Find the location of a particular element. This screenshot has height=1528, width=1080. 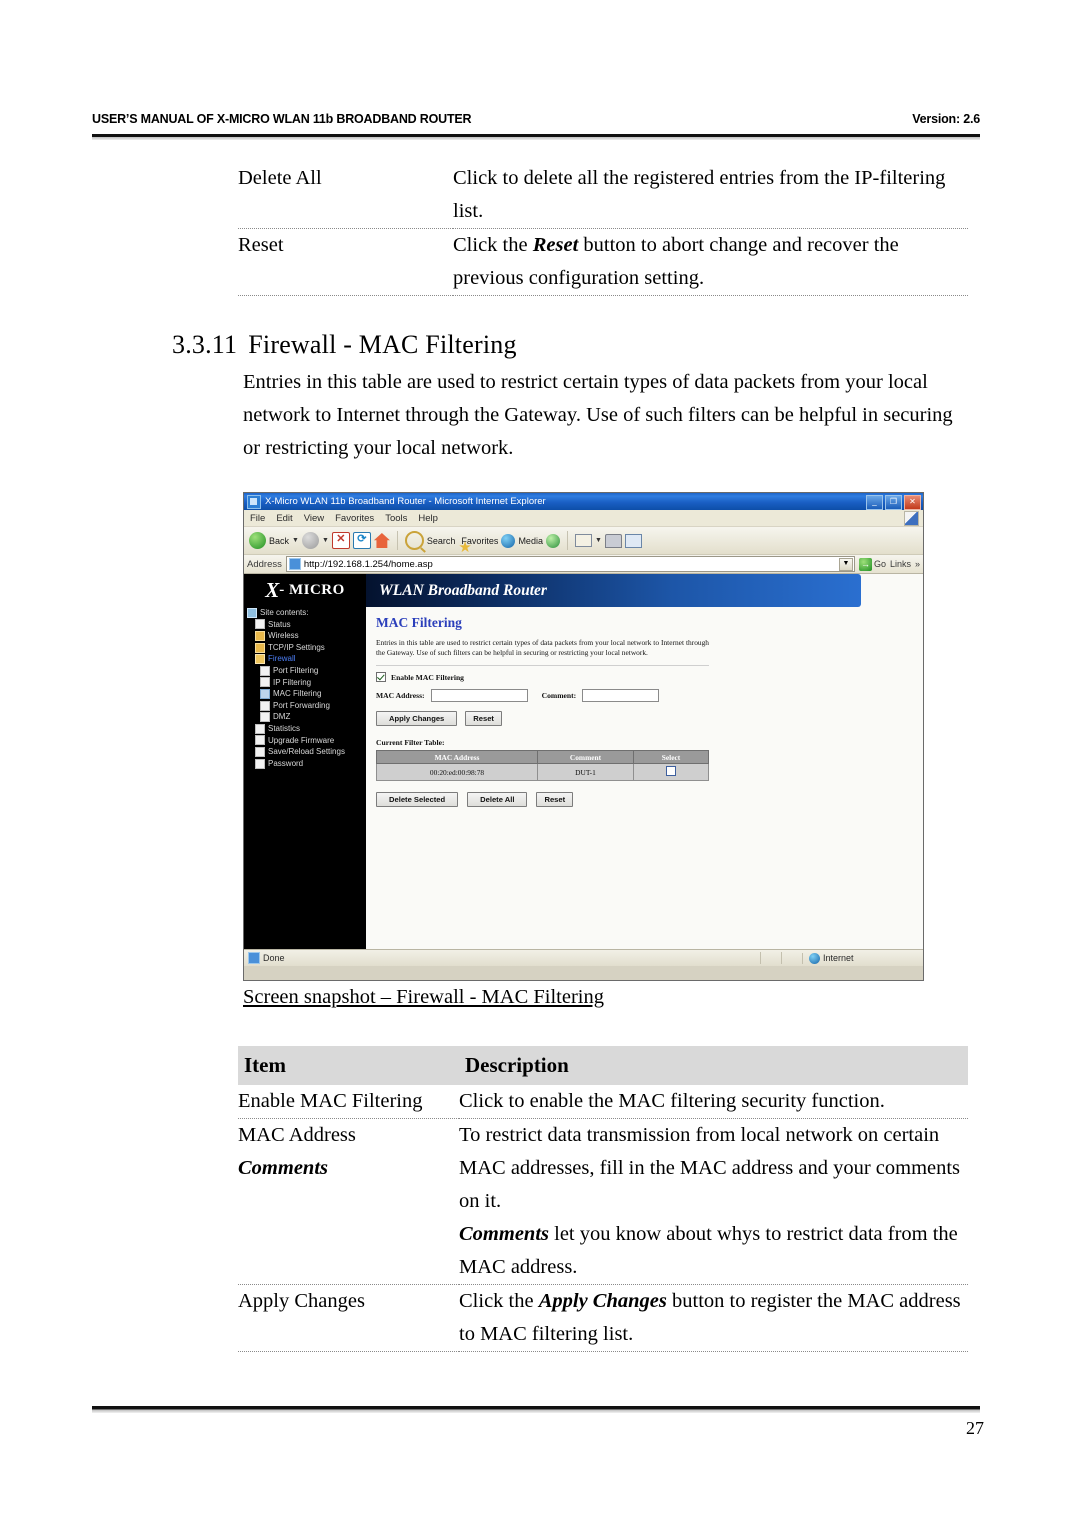

mac-entry-row: MAC Address: Comment: is located at coordinates (645, 695).